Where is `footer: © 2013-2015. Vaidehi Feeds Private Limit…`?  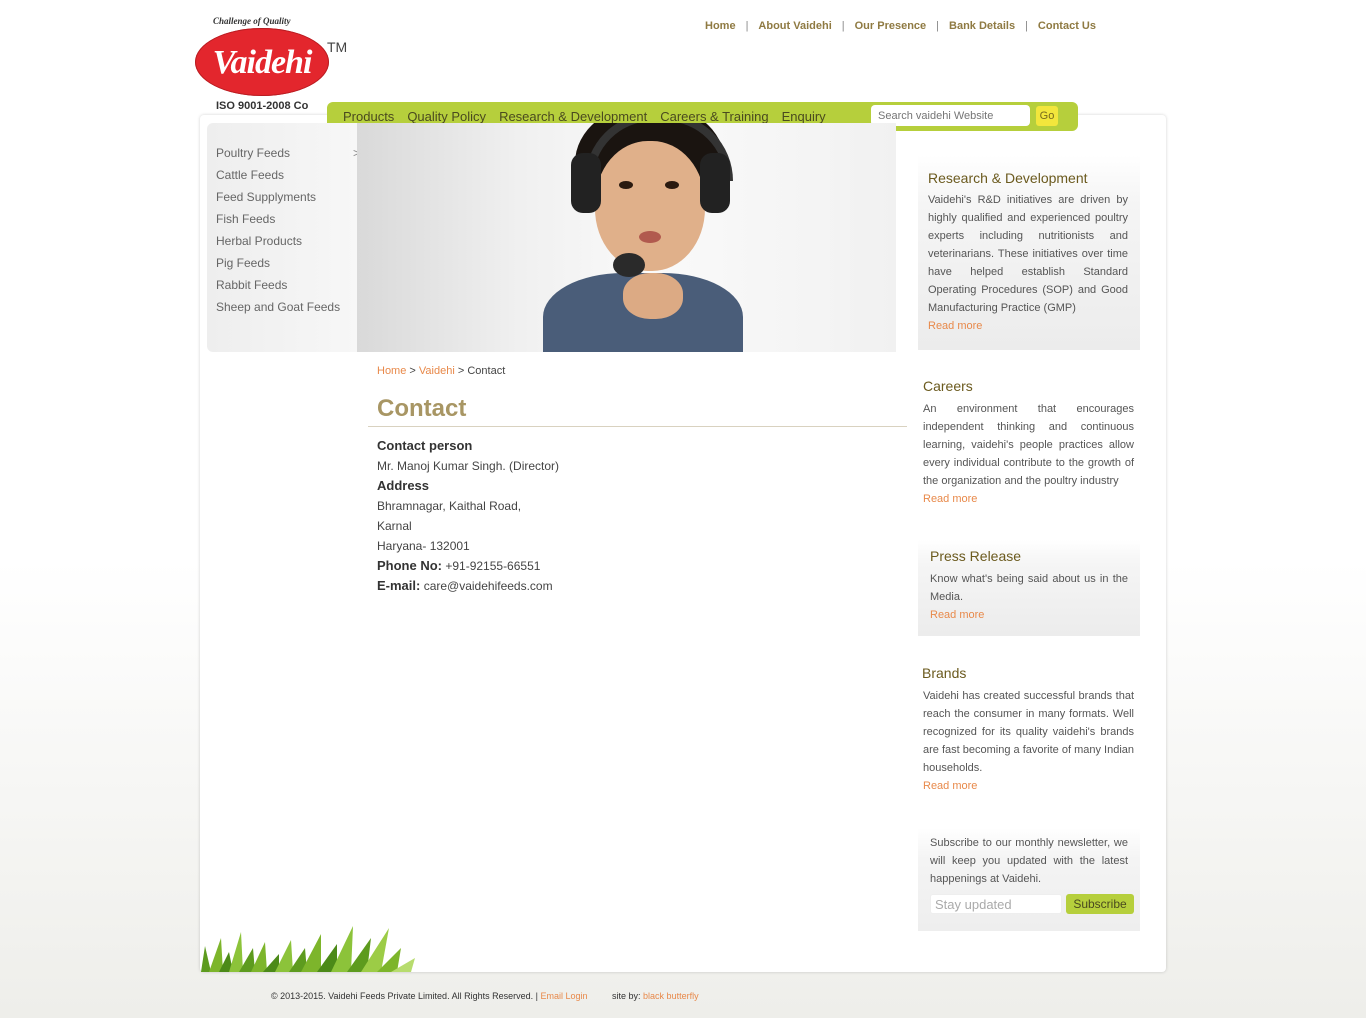
footer: © 2013-2015. Vaidehi Feeds Private Limit… is located at coordinates (485, 996).